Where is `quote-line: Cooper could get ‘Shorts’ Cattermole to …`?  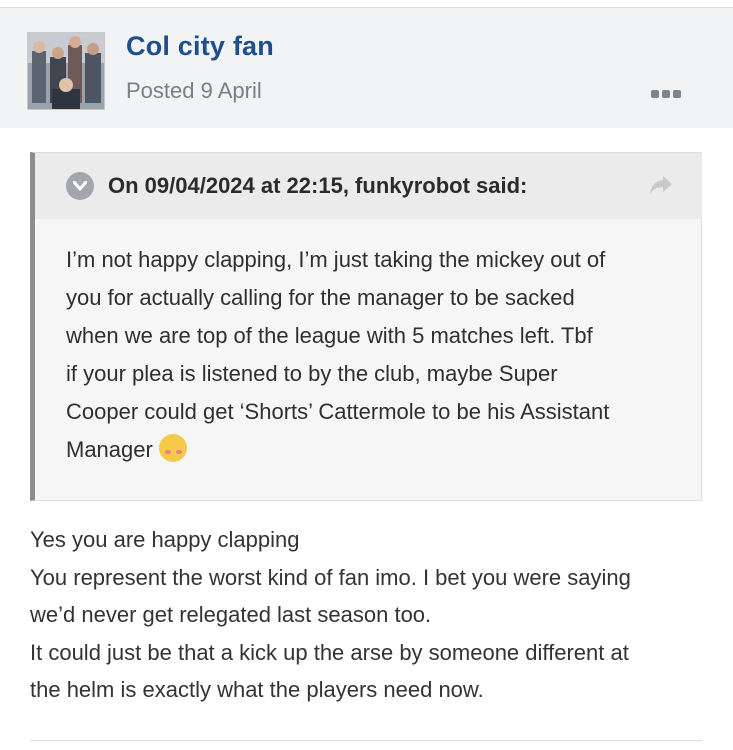 quote-line: Cooper could get ‘Shorts’ Cattermole to … is located at coordinates (338, 411).